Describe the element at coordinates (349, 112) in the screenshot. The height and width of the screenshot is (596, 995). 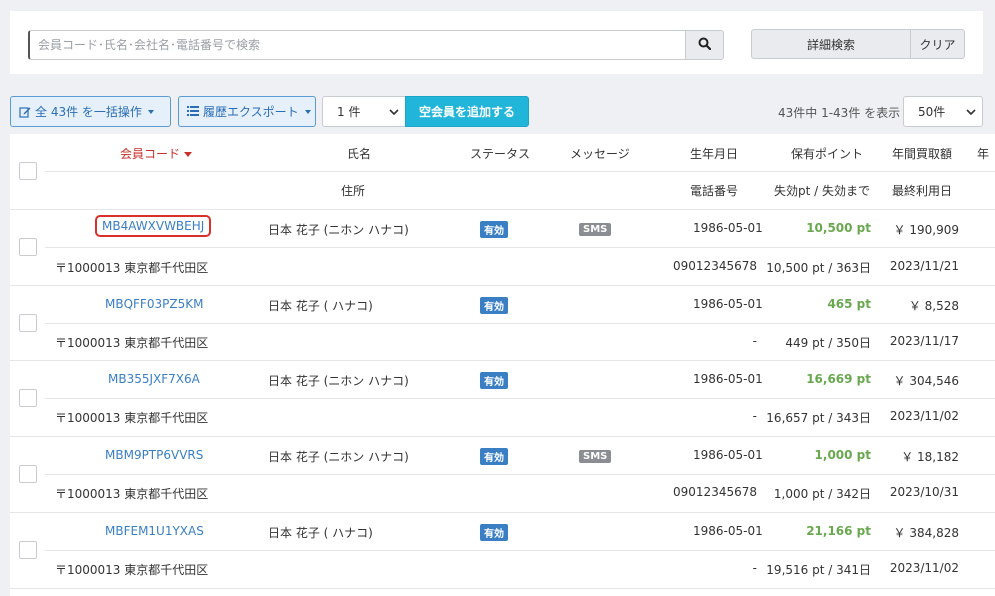
I see `count-select-value: 1 件` at that location.